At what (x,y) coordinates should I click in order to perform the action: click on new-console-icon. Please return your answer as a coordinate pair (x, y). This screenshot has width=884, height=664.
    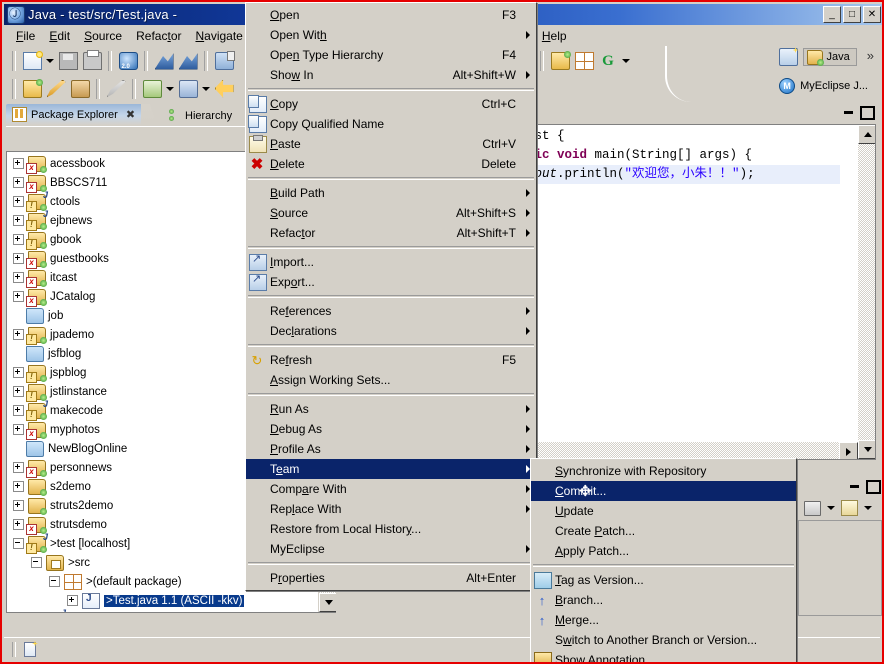
    Looking at the image, I should click on (849, 508).